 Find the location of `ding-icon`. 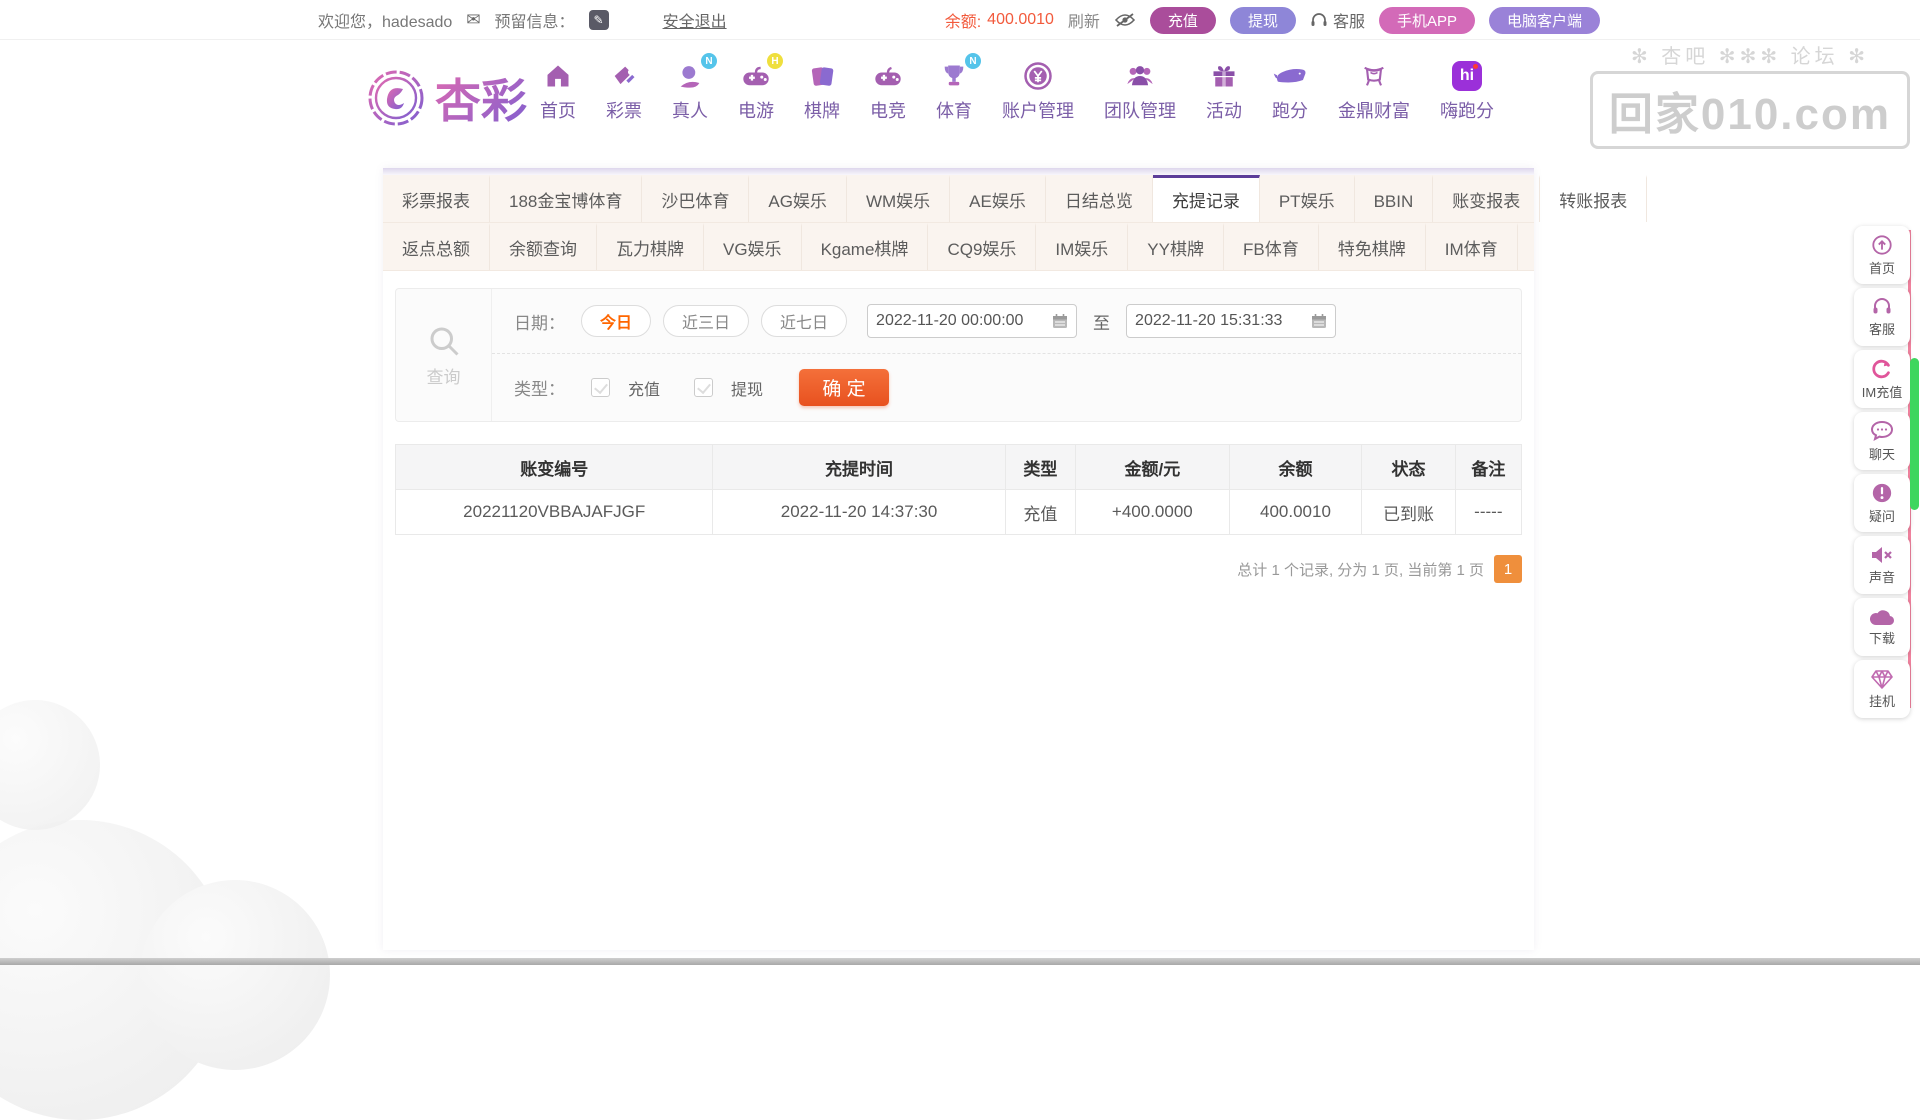

ding-icon is located at coordinates (1374, 76).